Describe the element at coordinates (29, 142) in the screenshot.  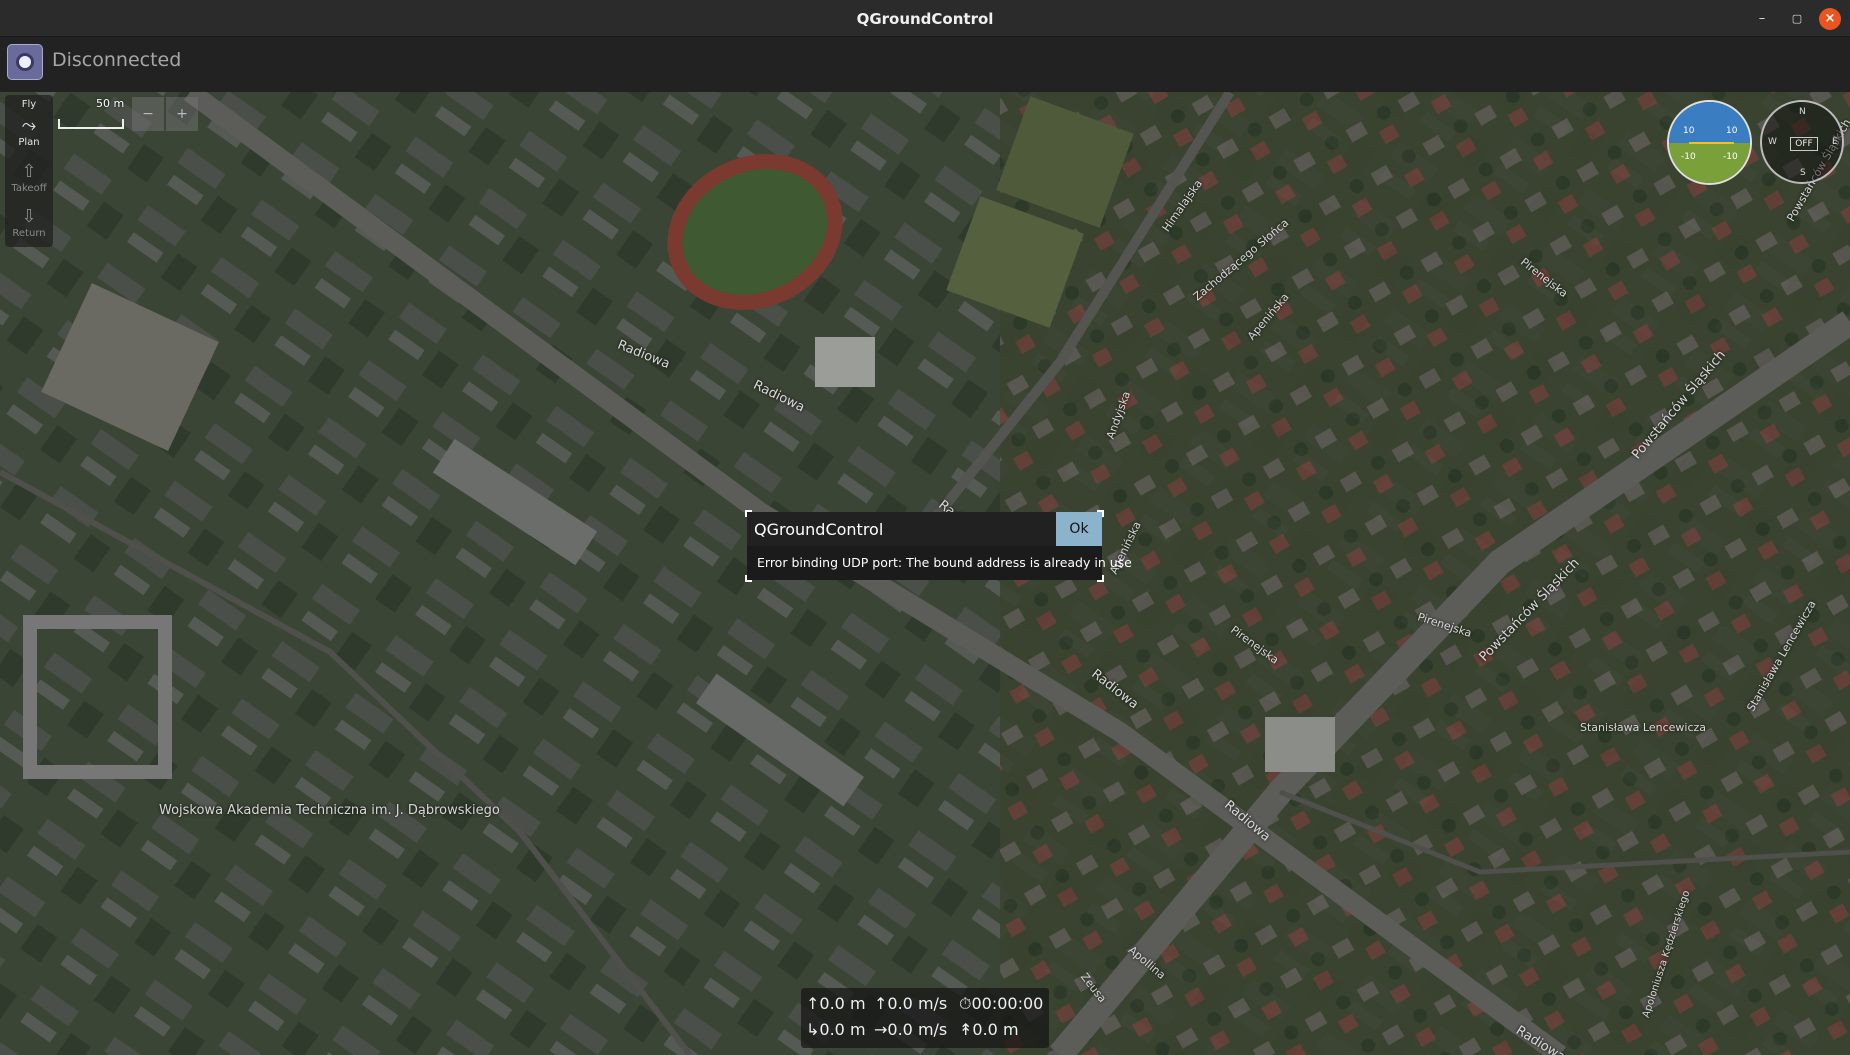
I see `plan-label: Plan` at that location.